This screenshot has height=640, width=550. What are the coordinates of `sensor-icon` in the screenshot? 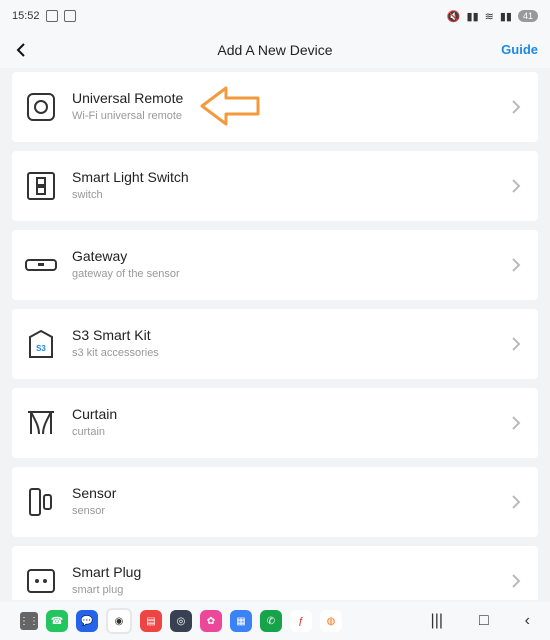 It's located at (40, 502).